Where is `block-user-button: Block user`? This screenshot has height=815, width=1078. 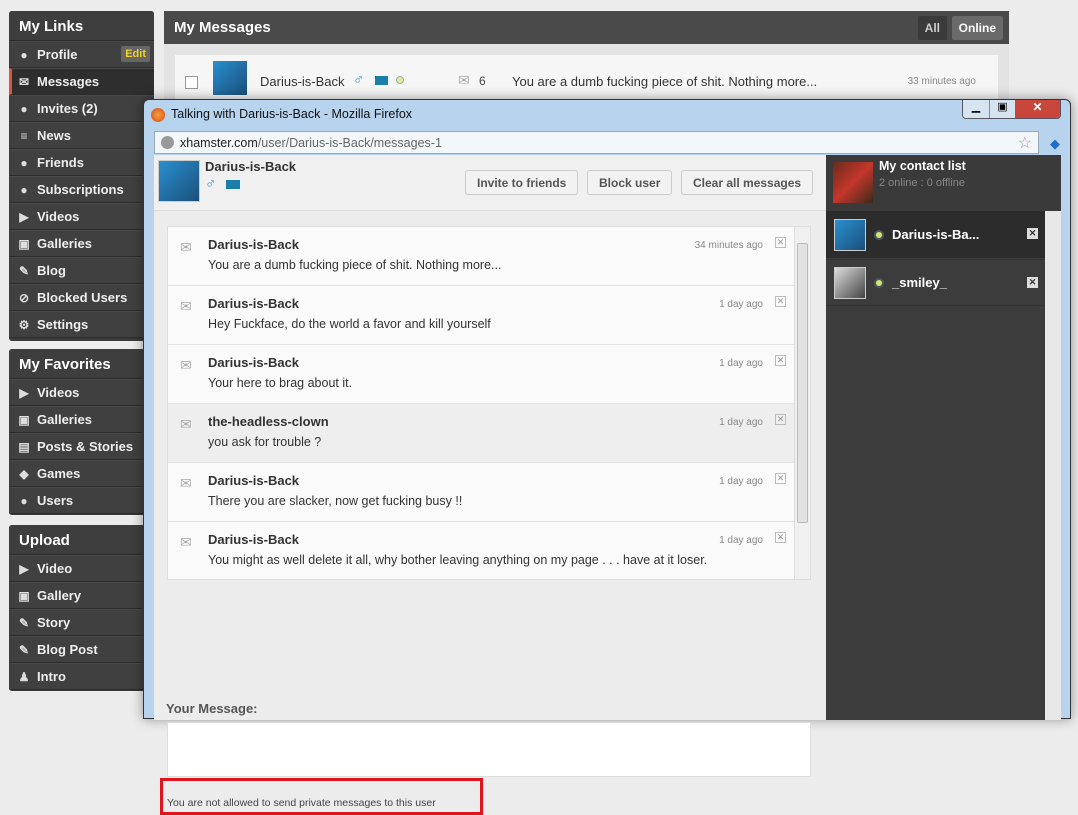 block-user-button: Block user is located at coordinates (630, 182).